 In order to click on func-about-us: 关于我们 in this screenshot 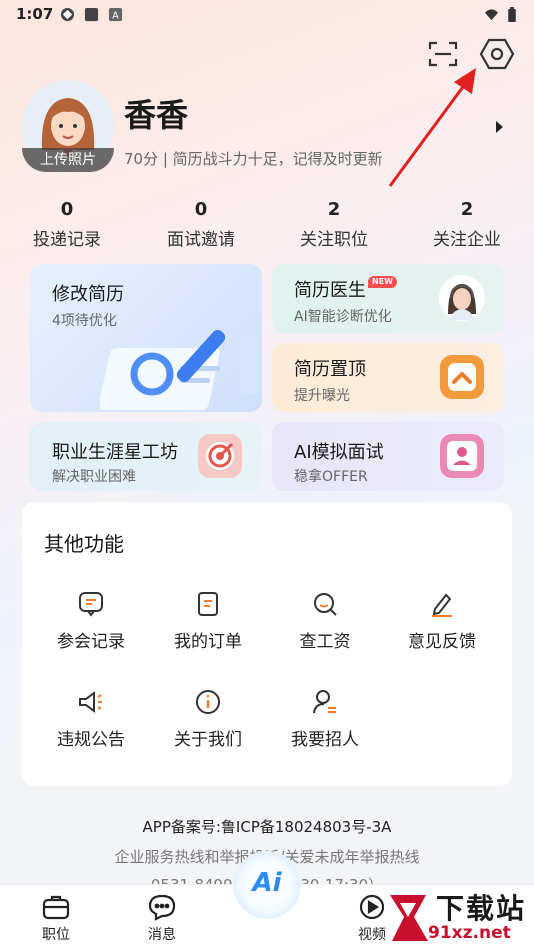, I will do `click(208, 720)`.